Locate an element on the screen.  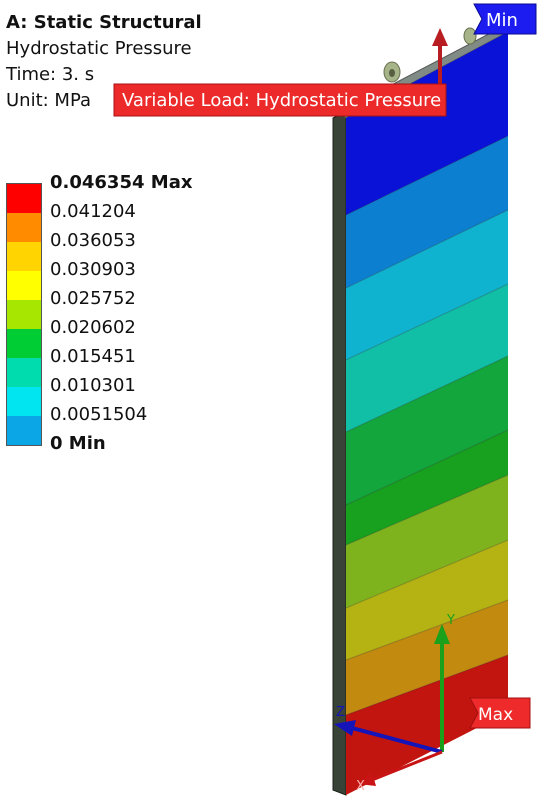
load-callout-label: Variable Load: Hydrostatic Pressure is located at coordinates (281, 100).